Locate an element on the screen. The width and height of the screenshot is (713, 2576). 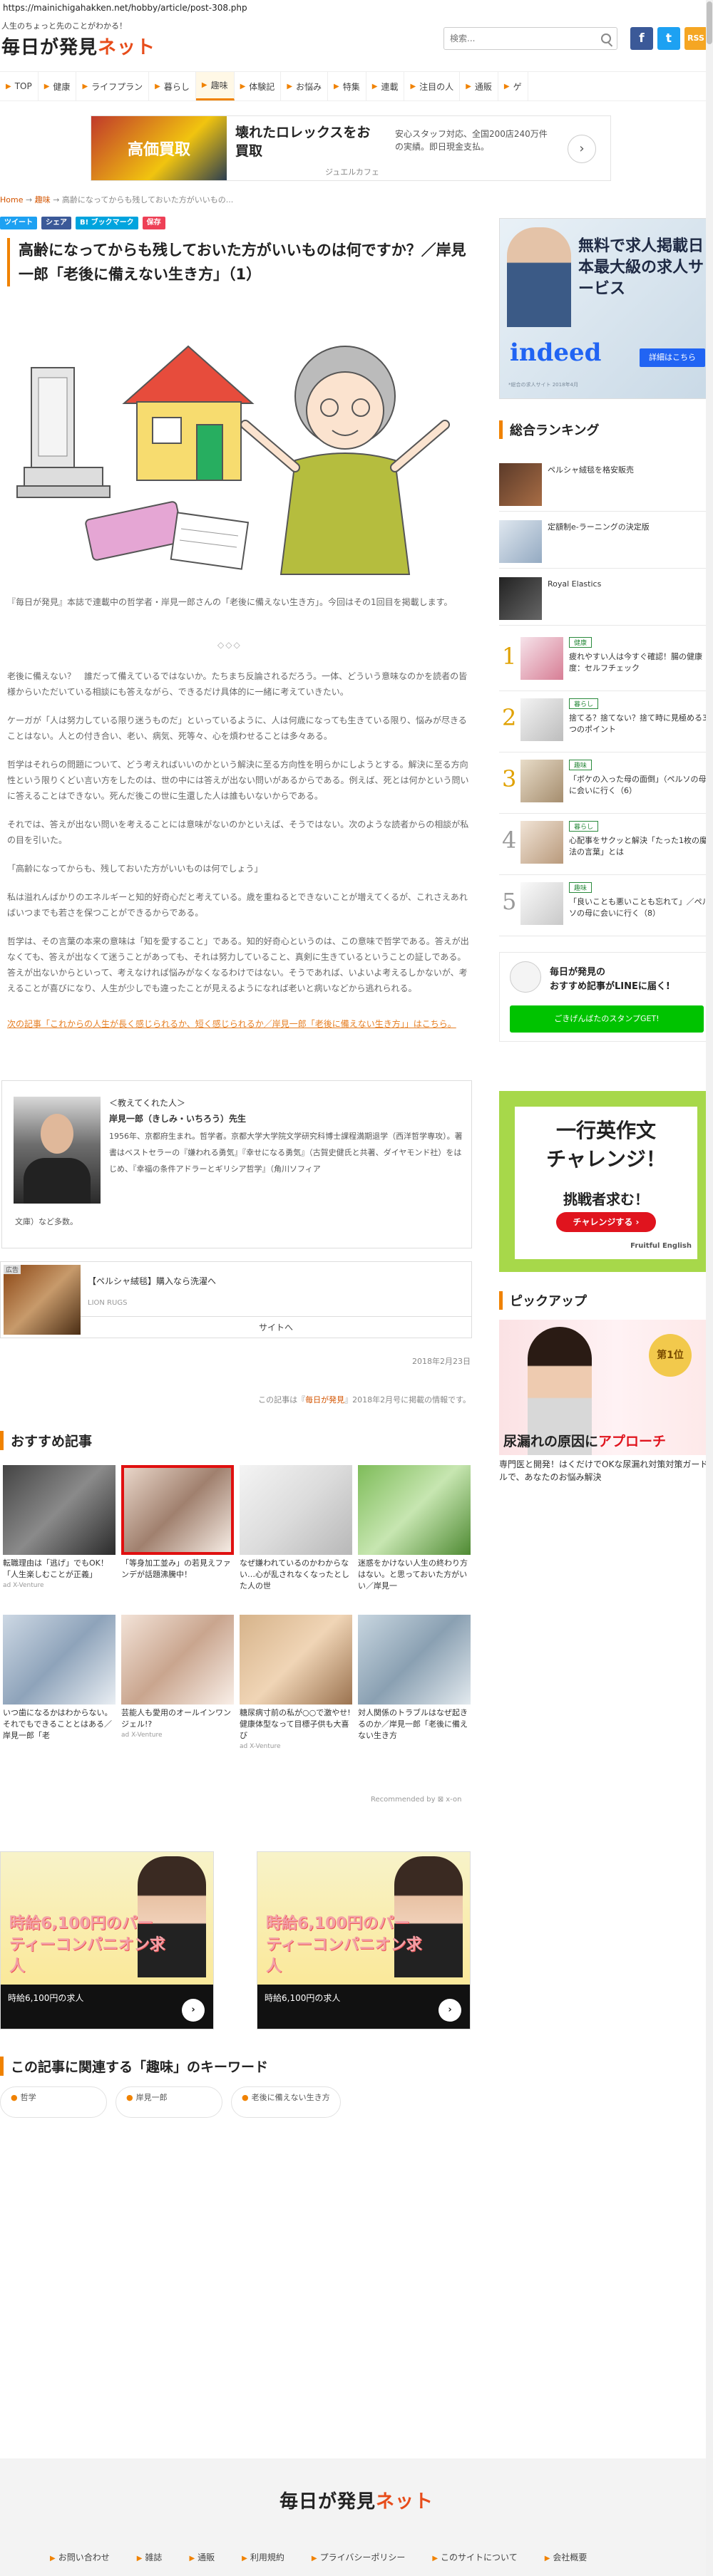
challenge-button: チャレンジする › is located at coordinates (606, 1222).